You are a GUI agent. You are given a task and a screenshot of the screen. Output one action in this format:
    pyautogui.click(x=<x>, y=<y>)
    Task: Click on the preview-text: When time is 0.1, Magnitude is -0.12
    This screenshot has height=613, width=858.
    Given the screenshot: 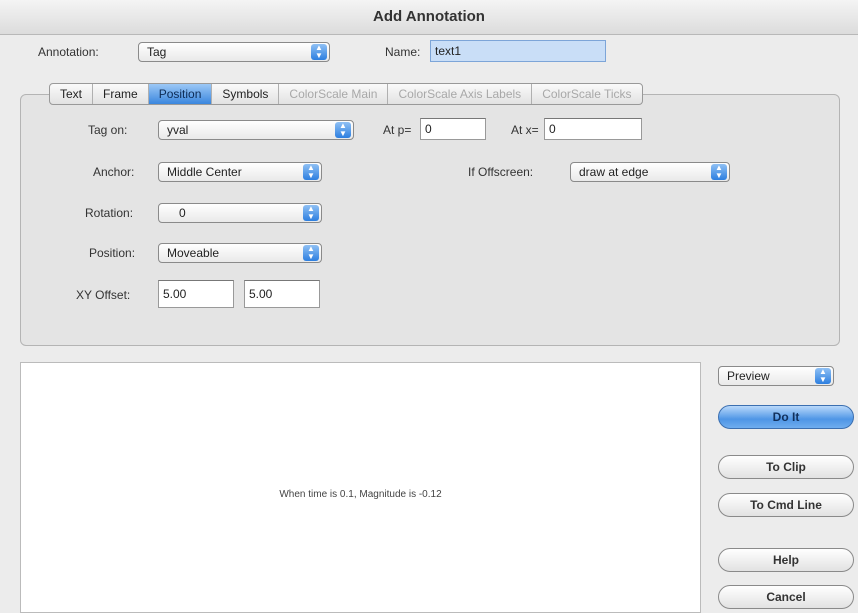 What is the action you would take?
    pyautogui.click(x=360, y=494)
    